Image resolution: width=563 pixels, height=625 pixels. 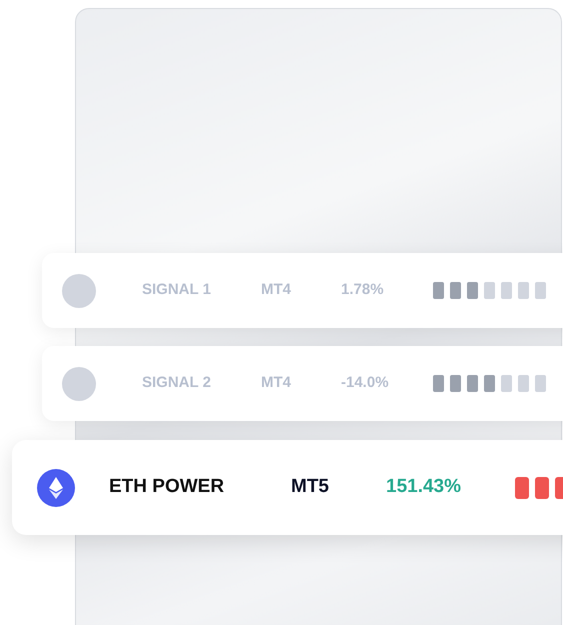 What do you see at coordinates (365, 383) in the screenshot?
I see `return-value: -14.0%` at bounding box center [365, 383].